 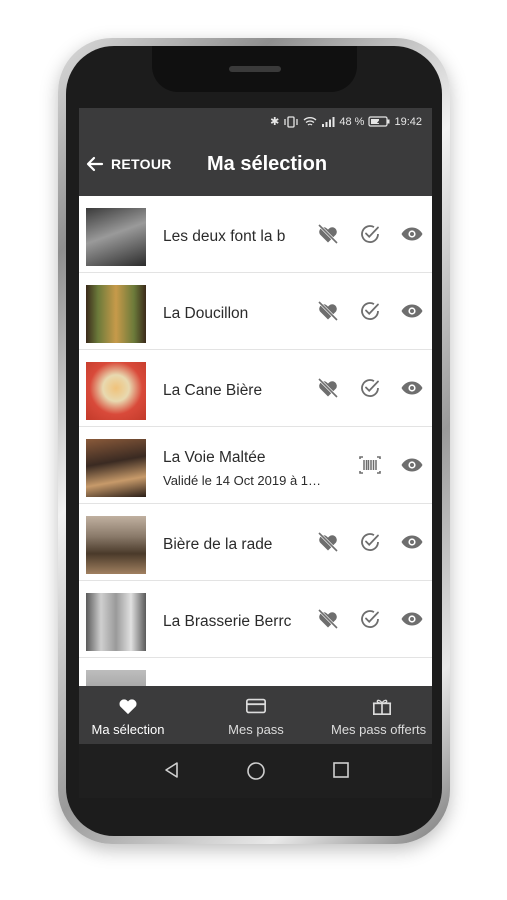 I want to click on wifi-icon, so click(x=310, y=121).